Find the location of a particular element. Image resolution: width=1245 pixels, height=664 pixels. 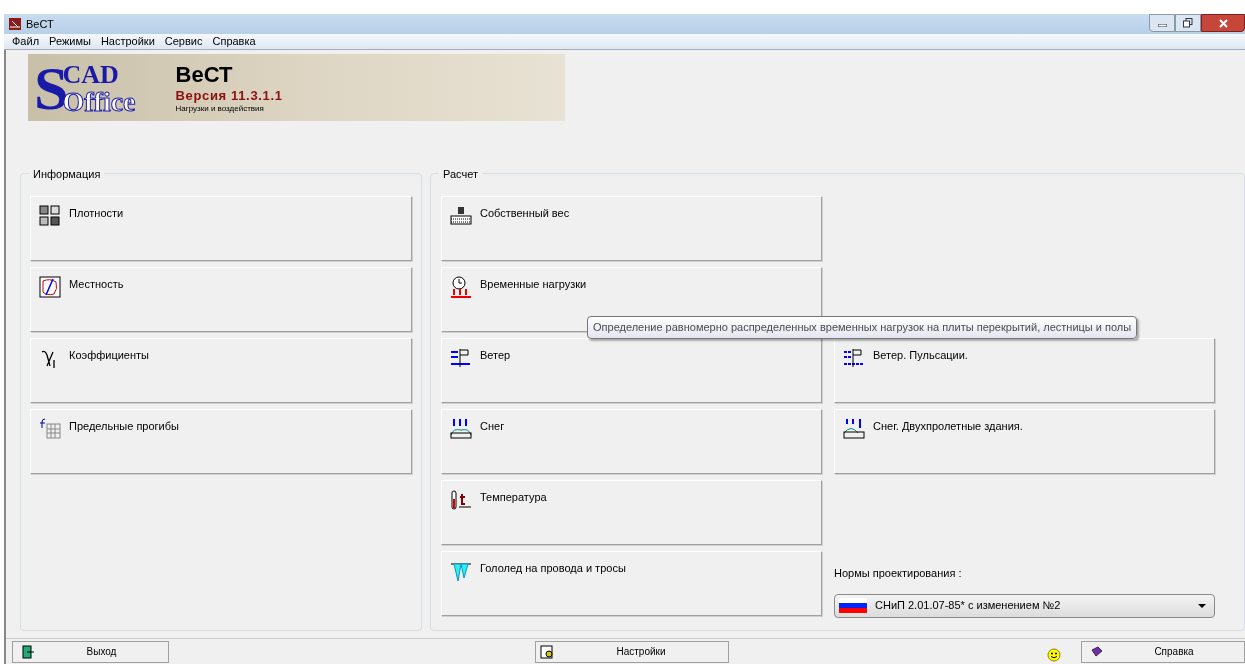

version-text: Версия 11.3.1.1 is located at coordinates (229, 96).